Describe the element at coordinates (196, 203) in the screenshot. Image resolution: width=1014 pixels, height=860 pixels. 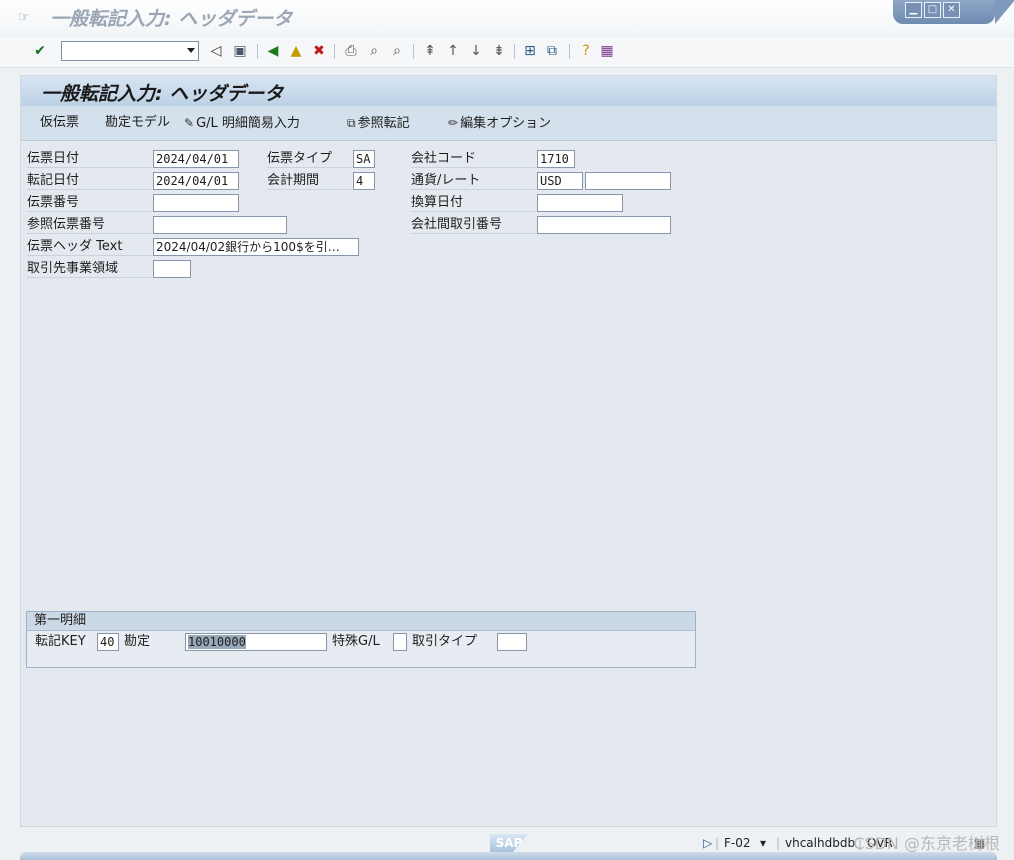
I see `doc-number-field` at that location.